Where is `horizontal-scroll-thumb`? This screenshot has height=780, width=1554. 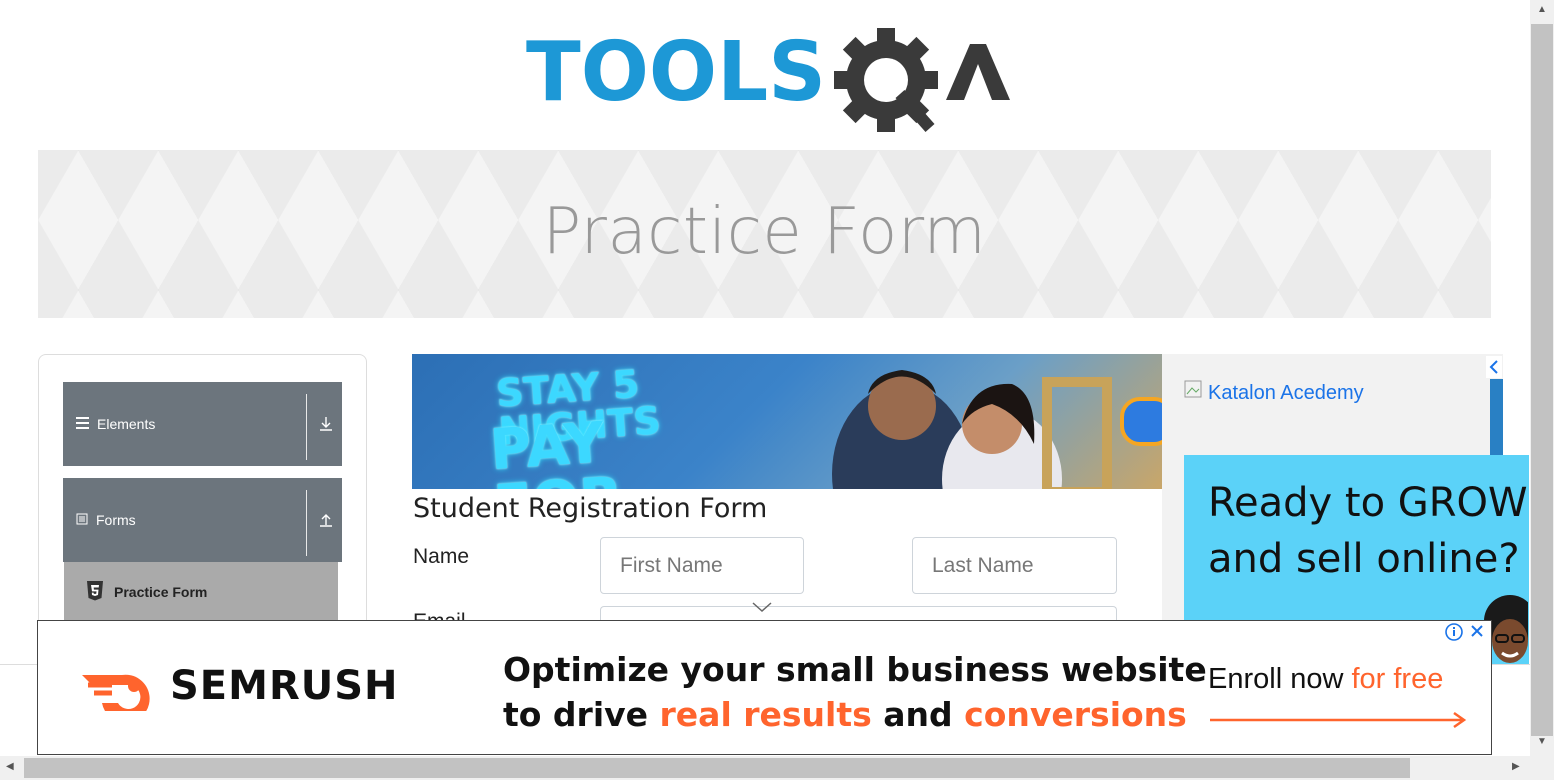
horizontal-scroll-thumb is located at coordinates (717, 768).